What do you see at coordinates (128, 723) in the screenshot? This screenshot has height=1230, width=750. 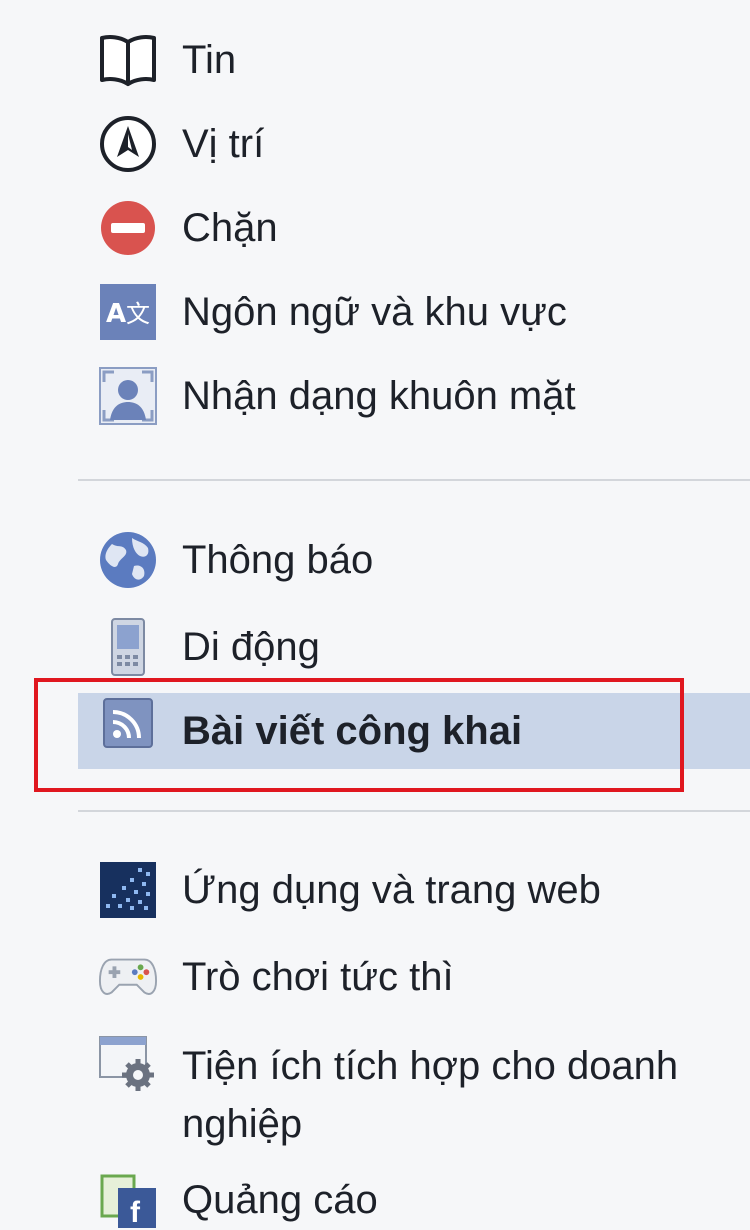 I see `rss-icon` at bounding box center [128, 723].